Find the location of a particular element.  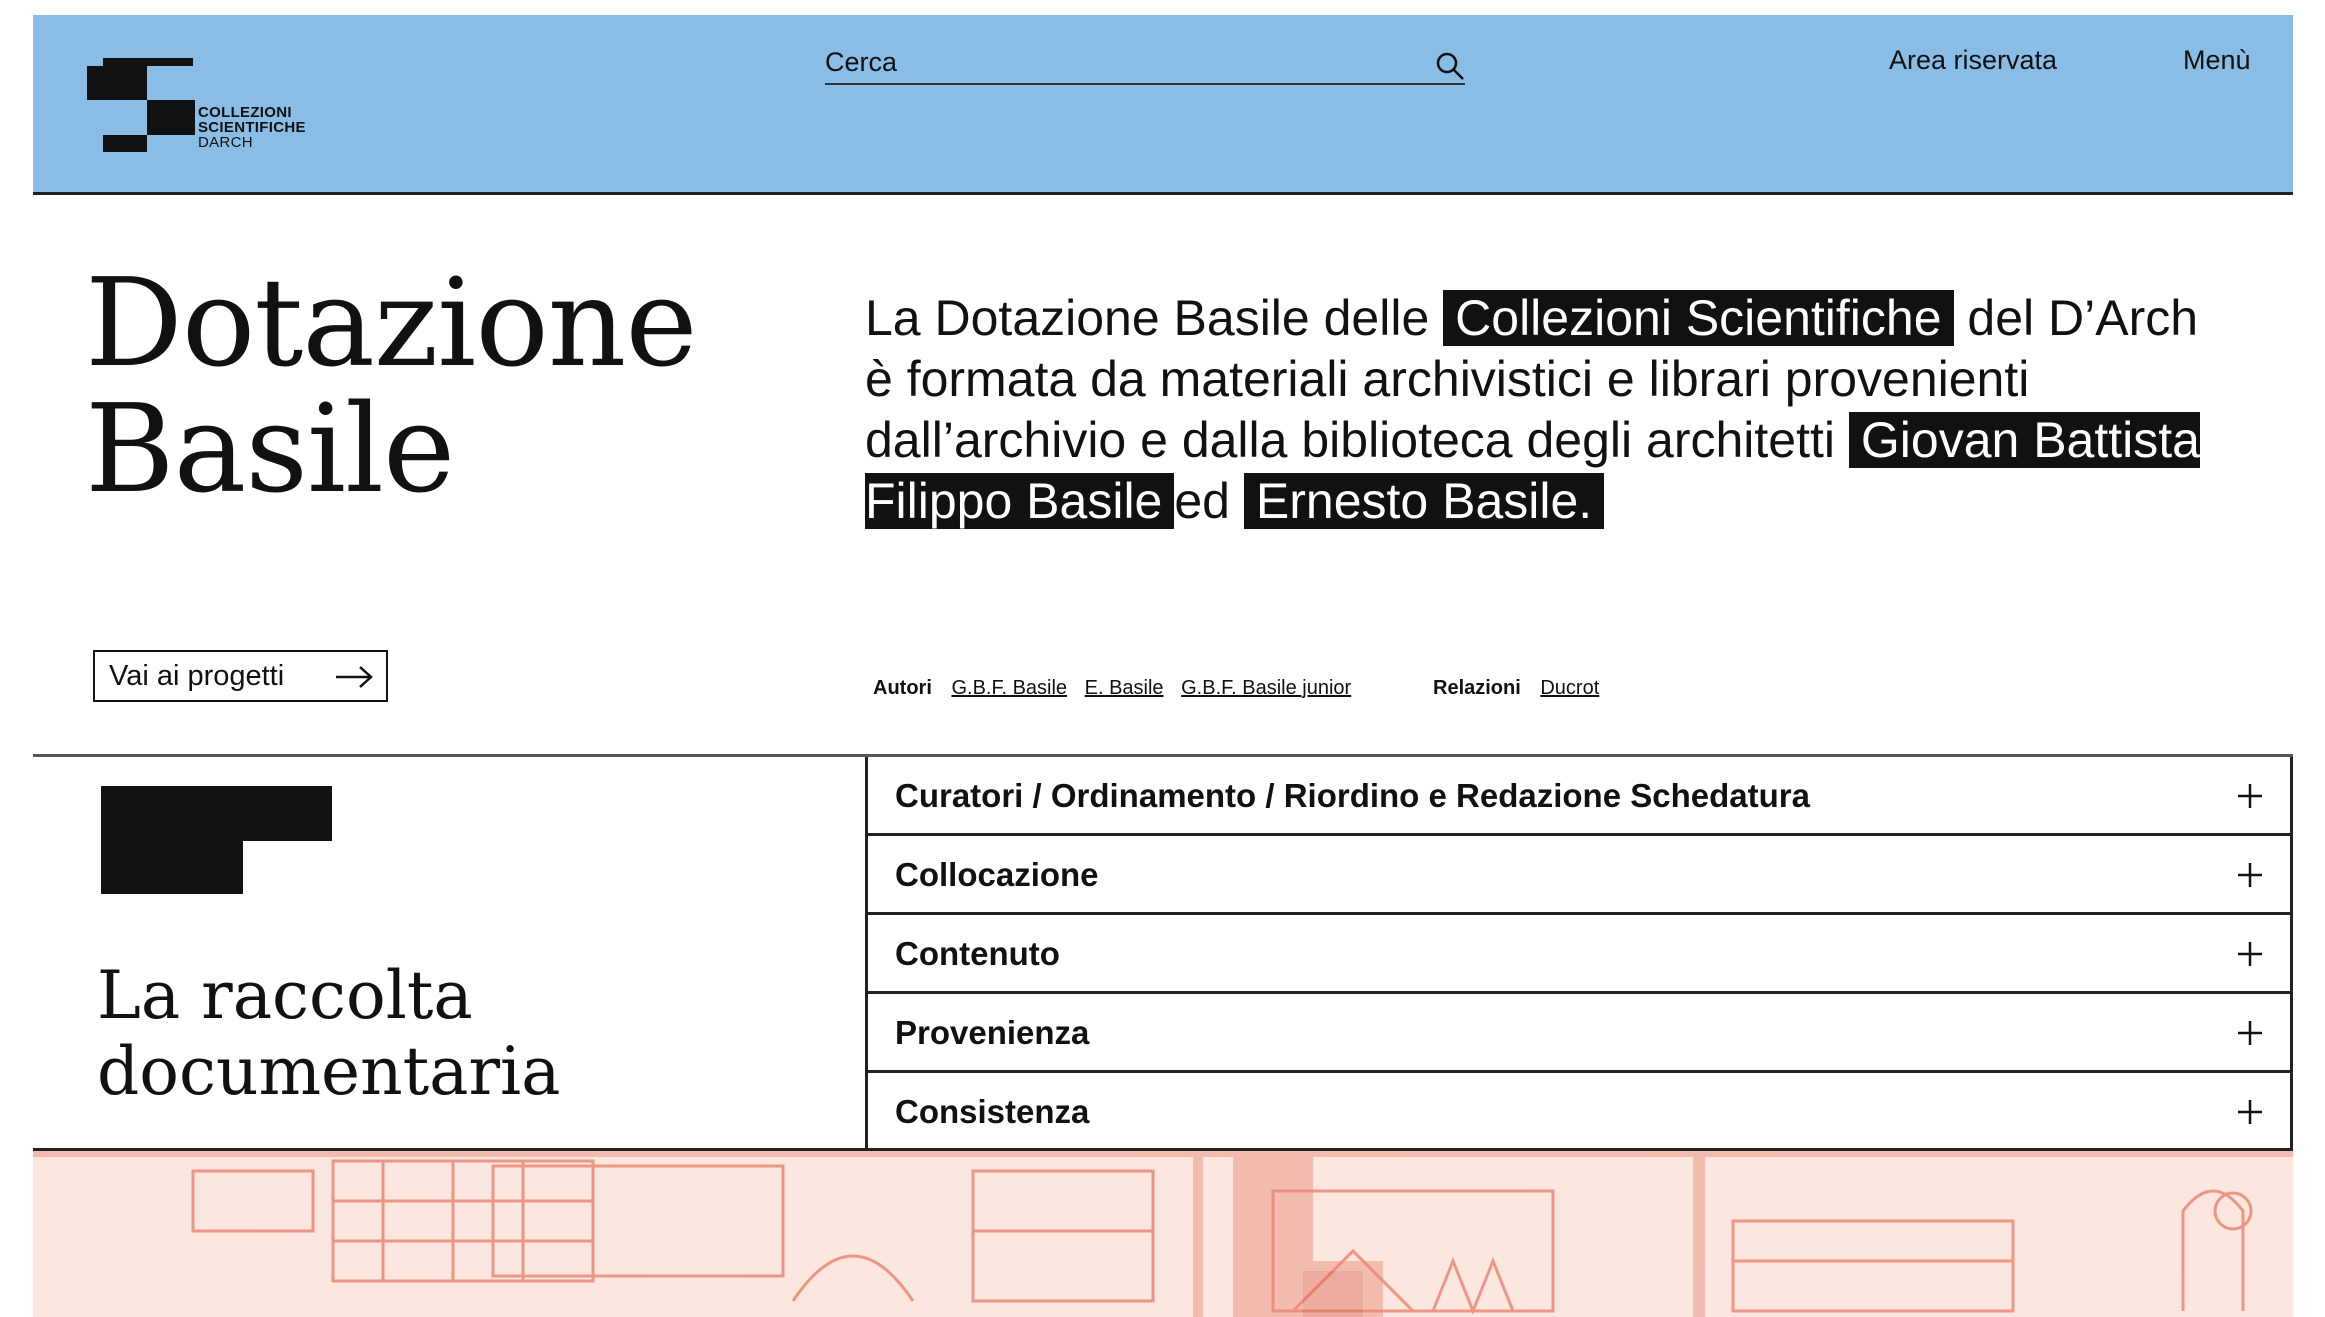

arrow-right-icon is located at coordinates (354, 677).